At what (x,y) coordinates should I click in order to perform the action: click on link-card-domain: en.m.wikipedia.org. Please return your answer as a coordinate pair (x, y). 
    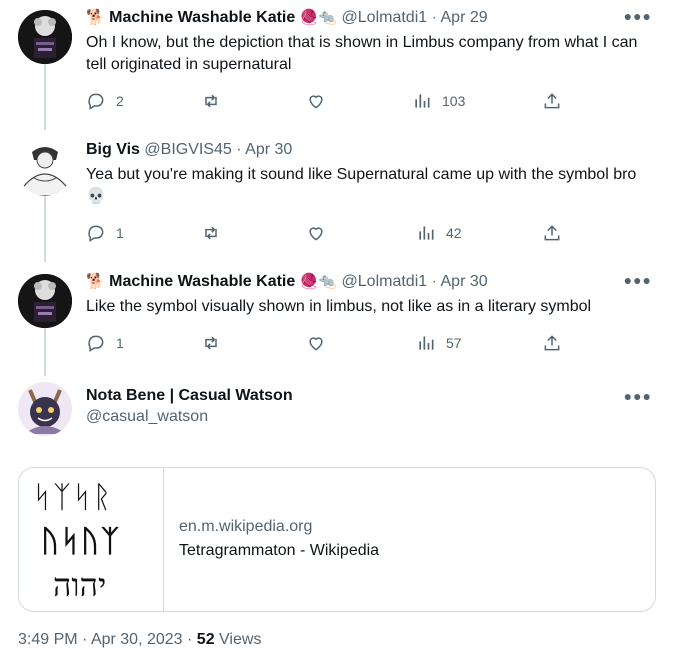
    Looking at the image, I should click on (246, 526).